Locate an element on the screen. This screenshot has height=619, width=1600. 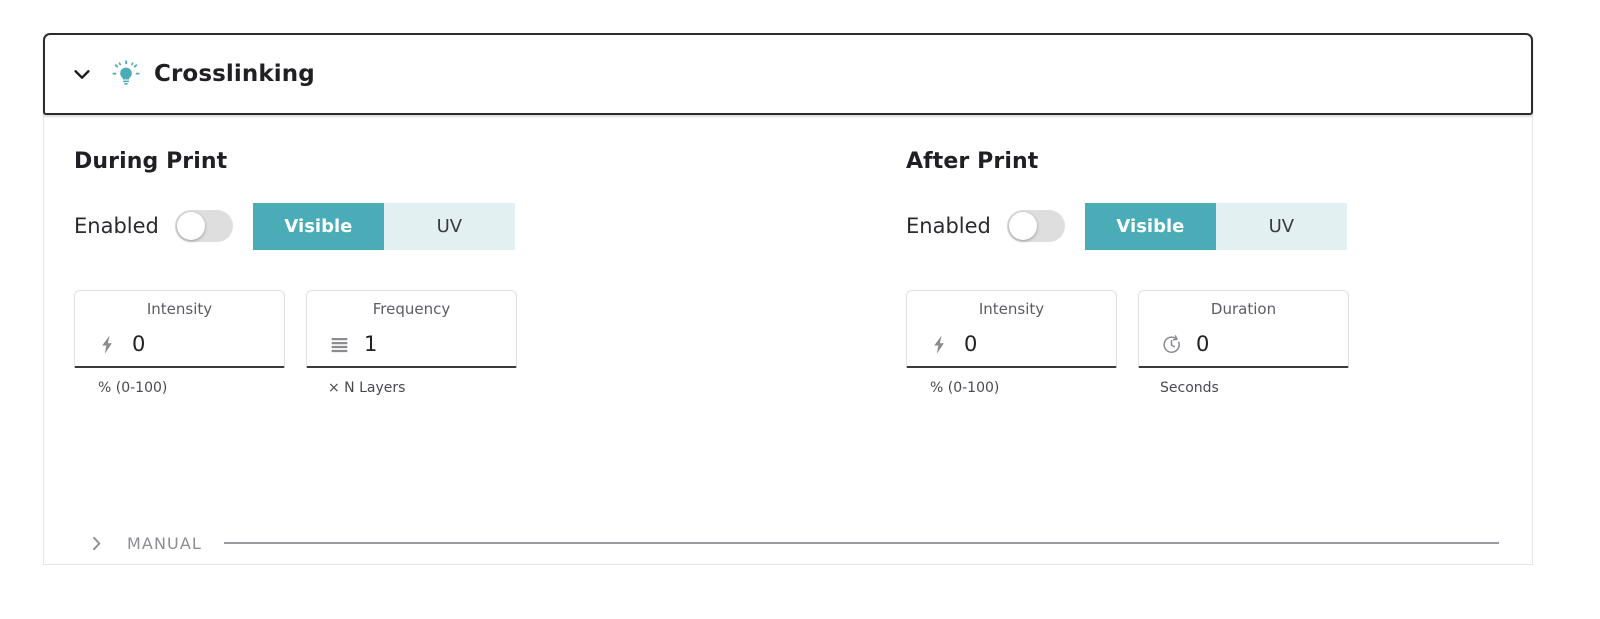
manual-section-divider is located at coordinates (861, 543).